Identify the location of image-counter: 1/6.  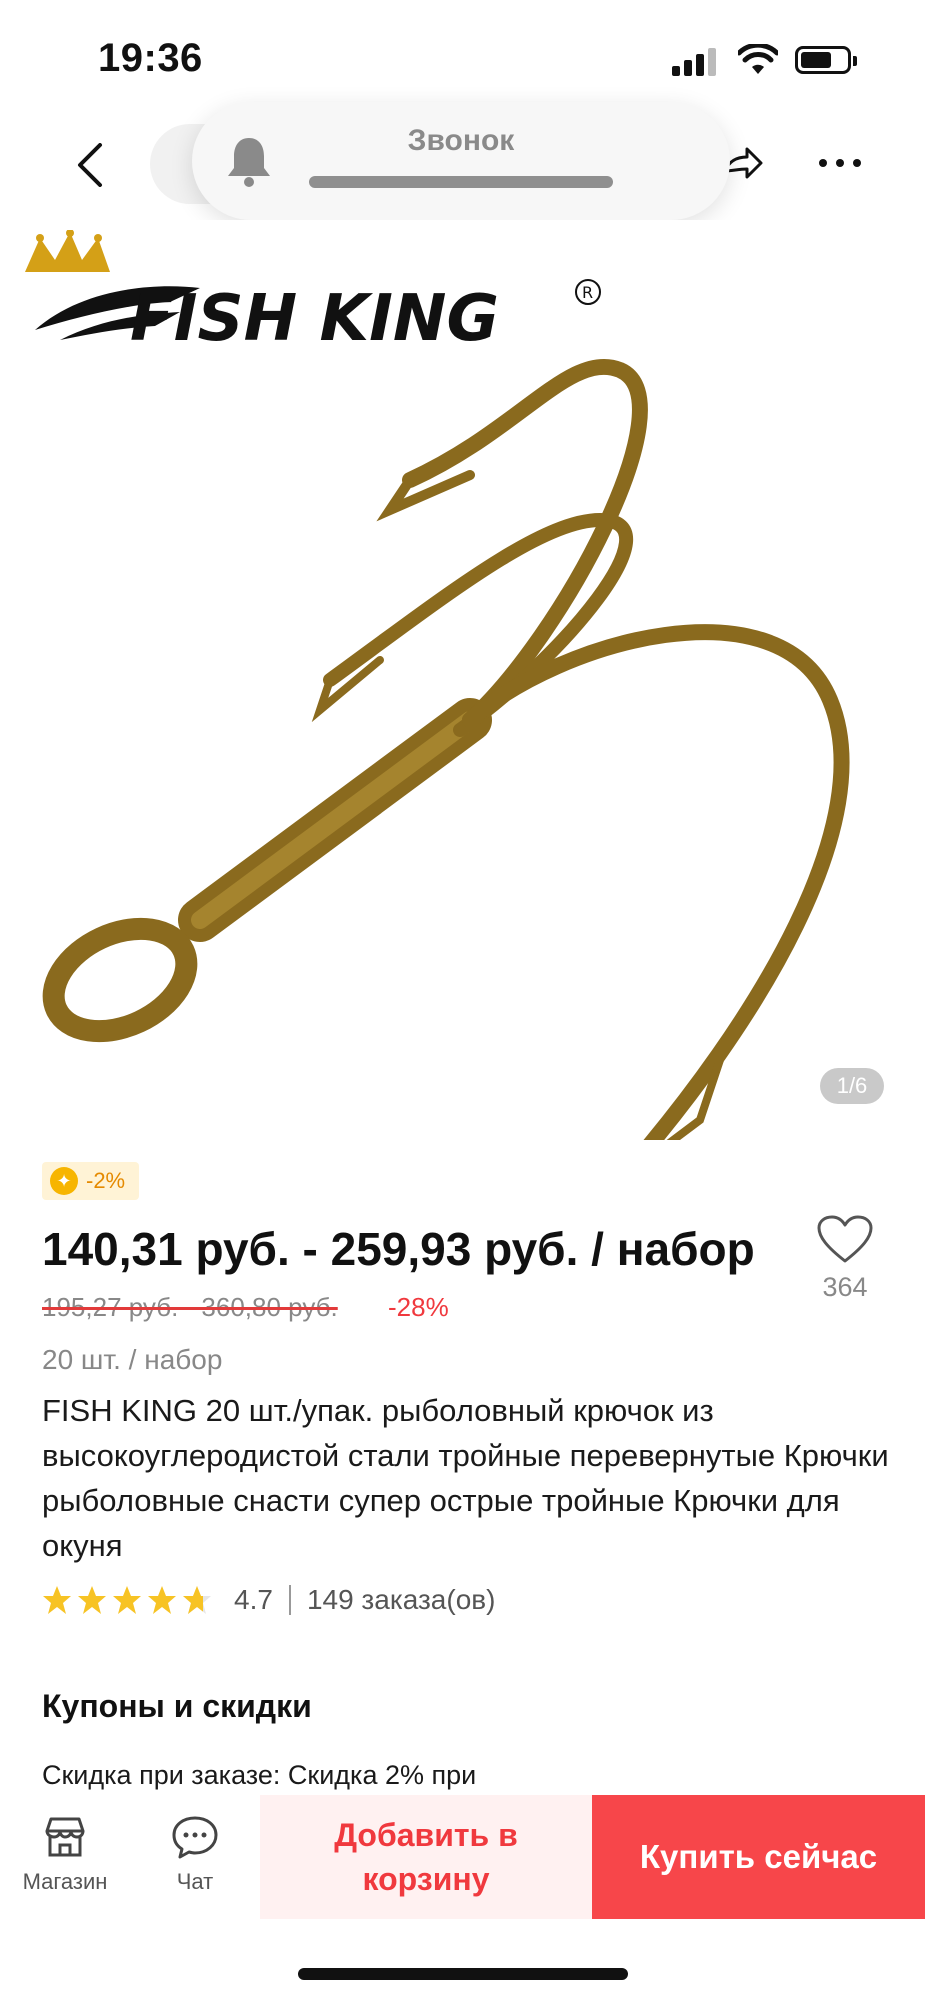
(852, 1086).